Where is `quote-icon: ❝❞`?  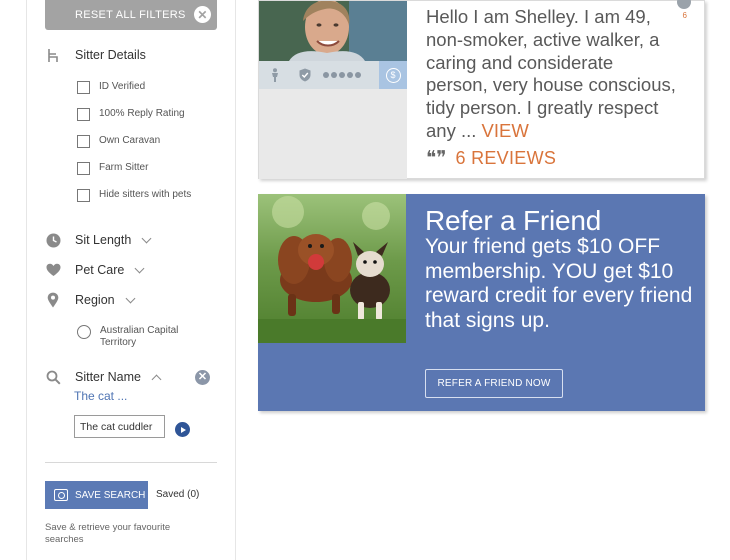
quote-icon: ❝❞ is located at coordinates (436, 158).